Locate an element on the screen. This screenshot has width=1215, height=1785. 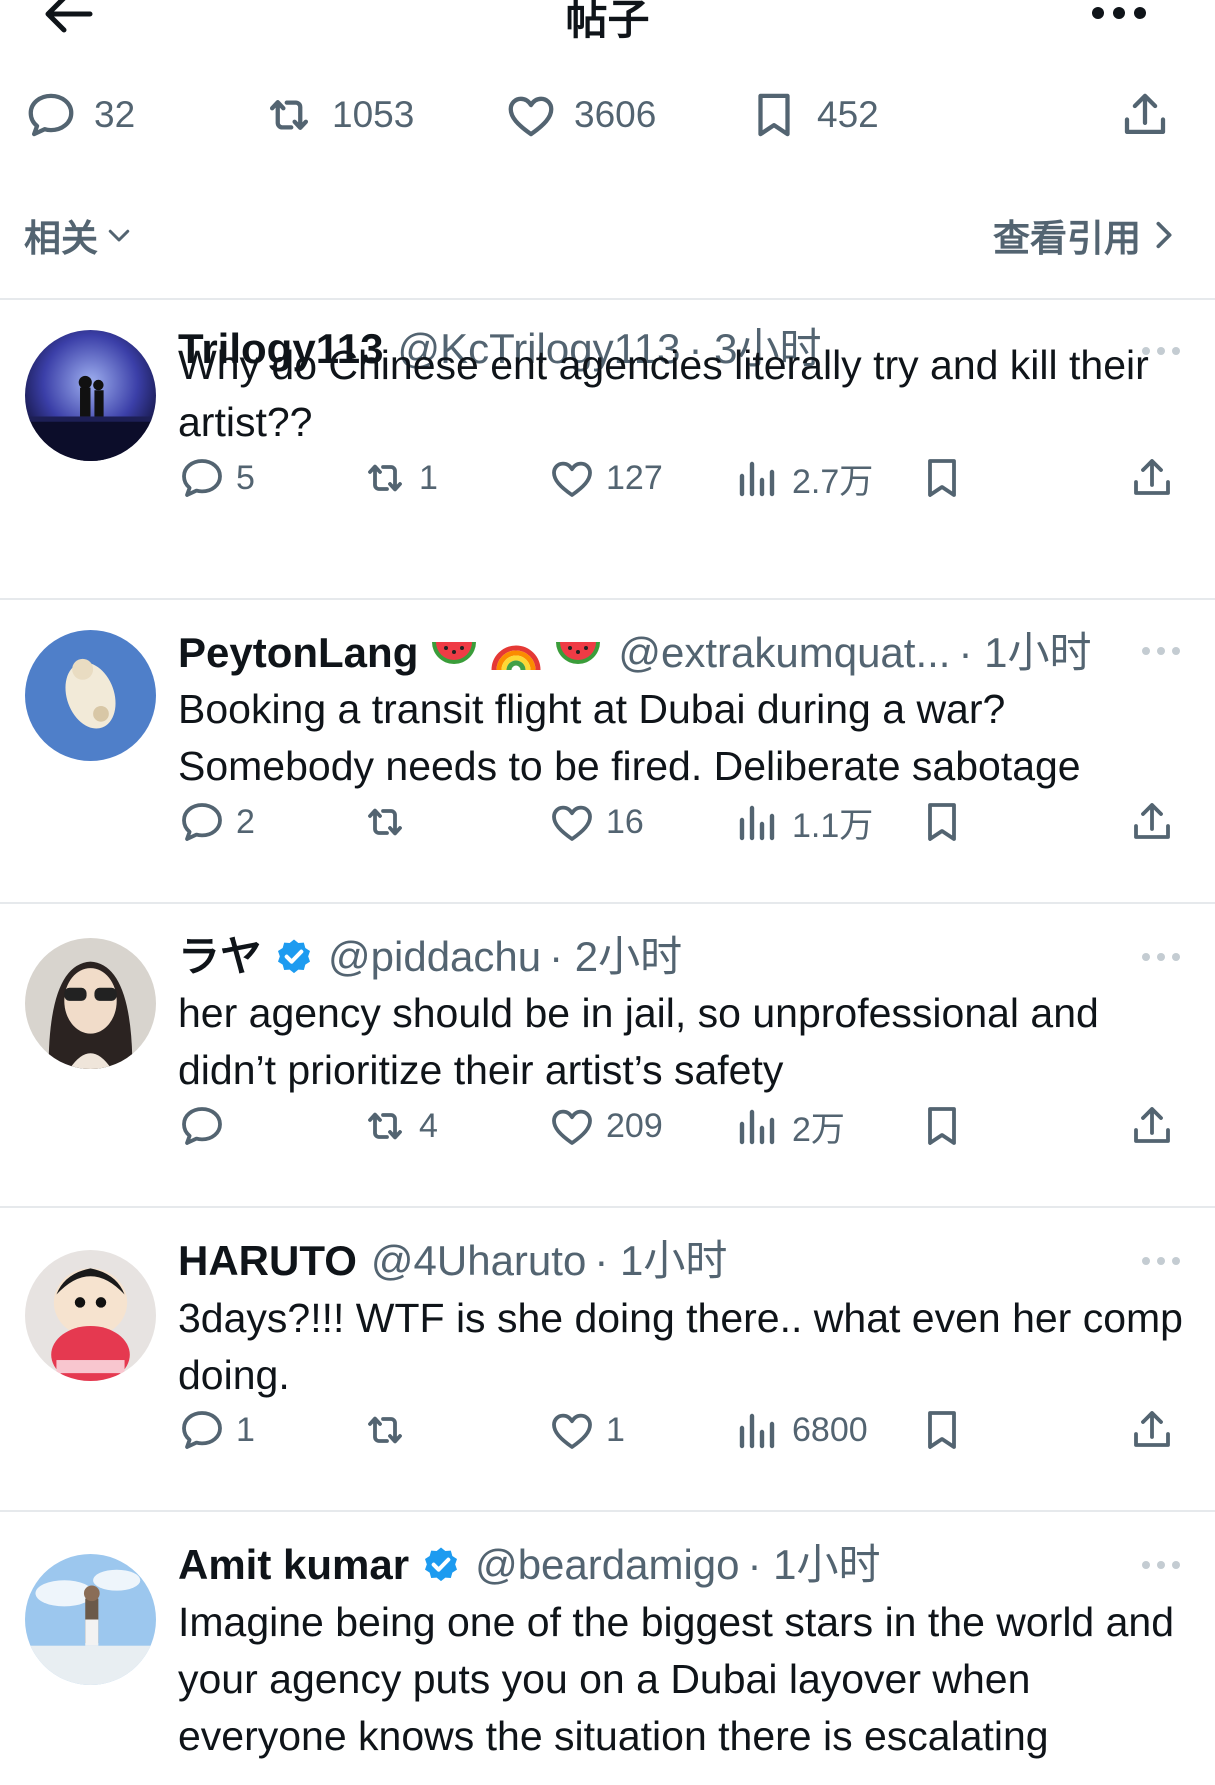
repost-count-button: 1053 is located at coordinates (338, 115).